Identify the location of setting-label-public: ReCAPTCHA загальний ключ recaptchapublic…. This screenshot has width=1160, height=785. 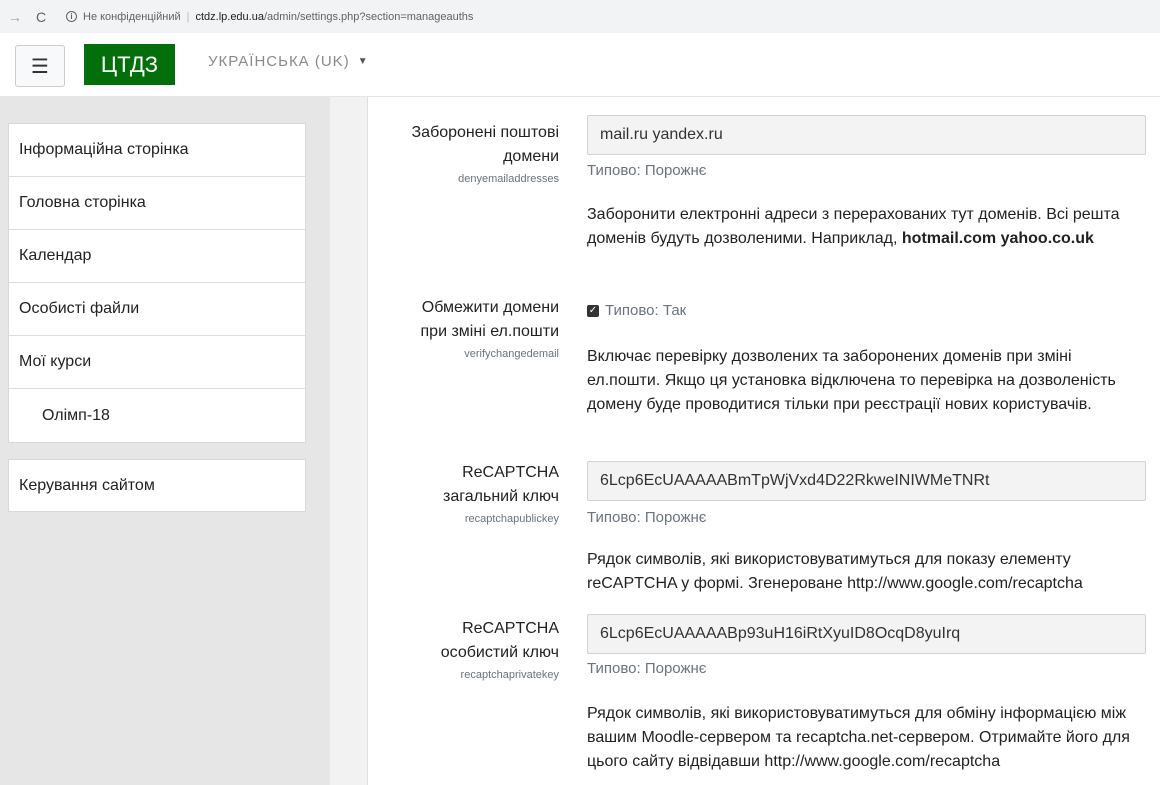
(464, 494).